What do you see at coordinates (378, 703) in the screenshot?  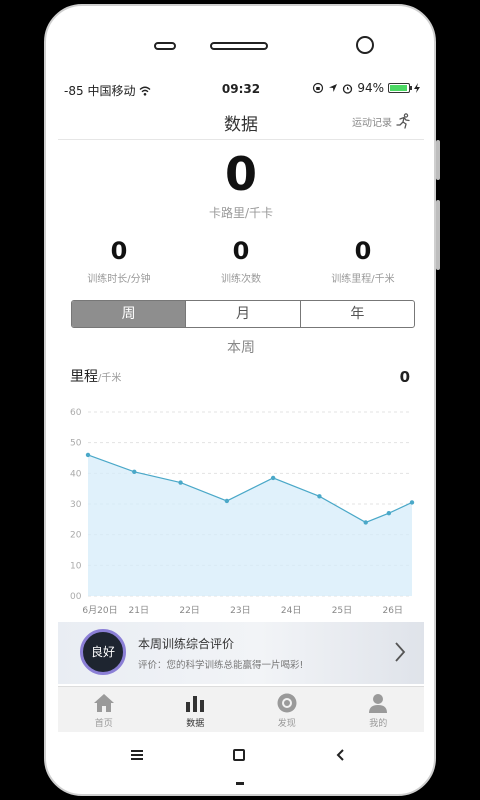 I see `profile-icon` at bounding box center [378, 703].